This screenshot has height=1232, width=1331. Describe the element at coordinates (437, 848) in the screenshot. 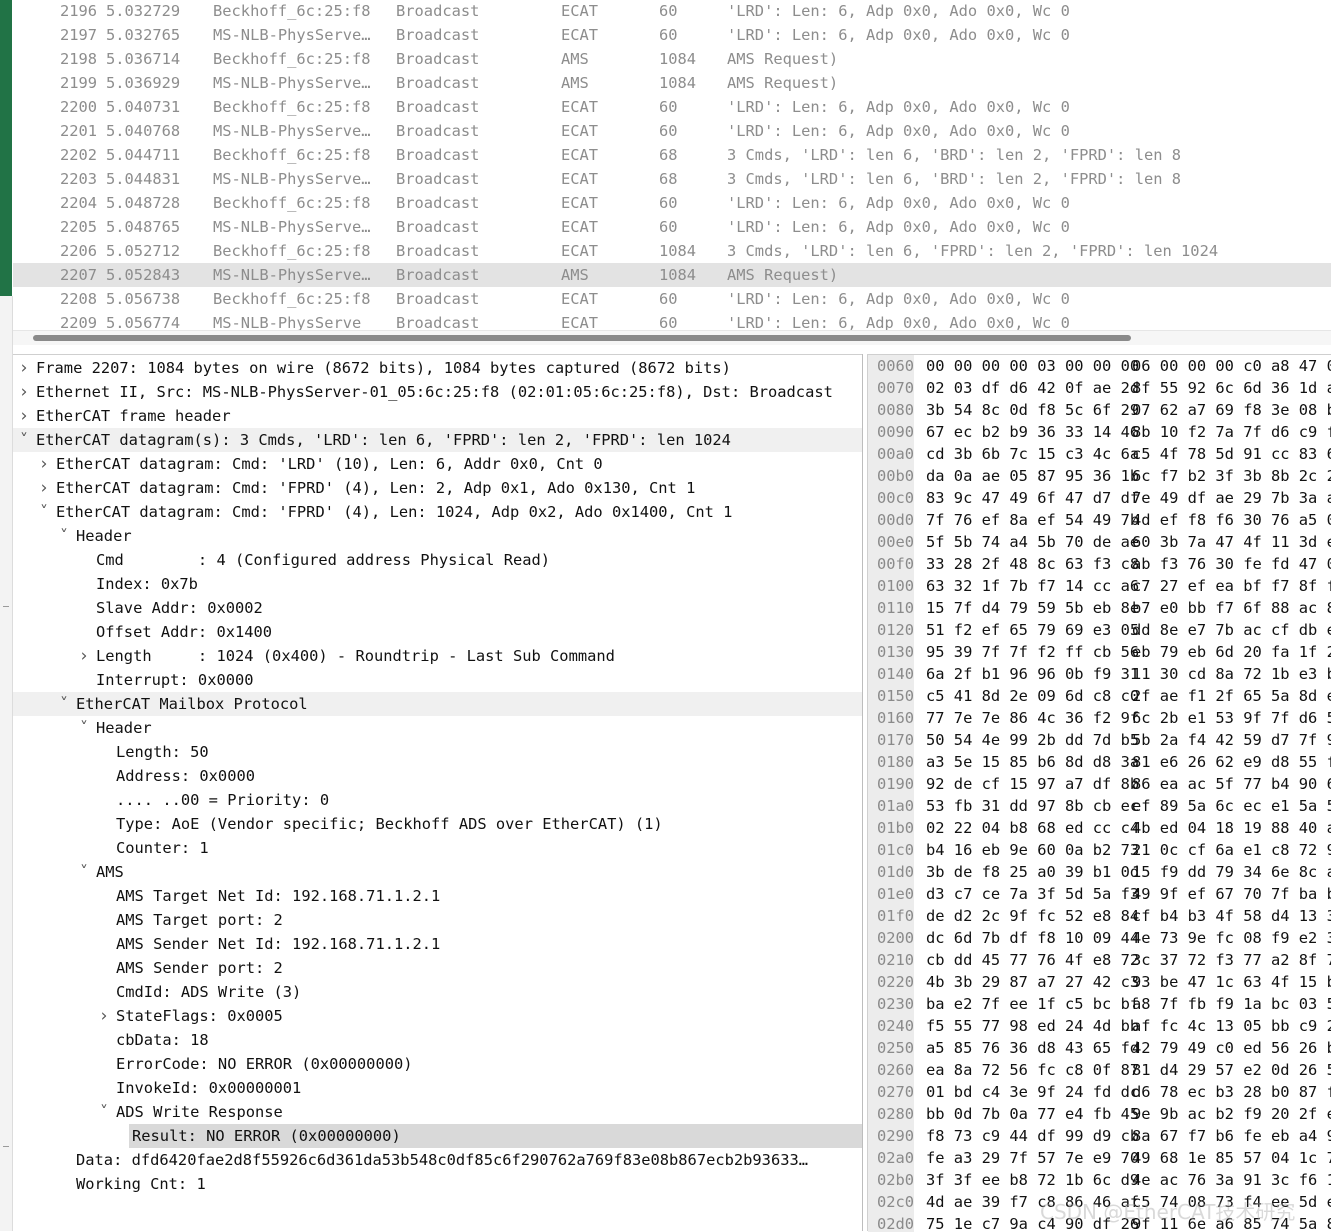

I see `tree-item: Counter: 1` at that location.